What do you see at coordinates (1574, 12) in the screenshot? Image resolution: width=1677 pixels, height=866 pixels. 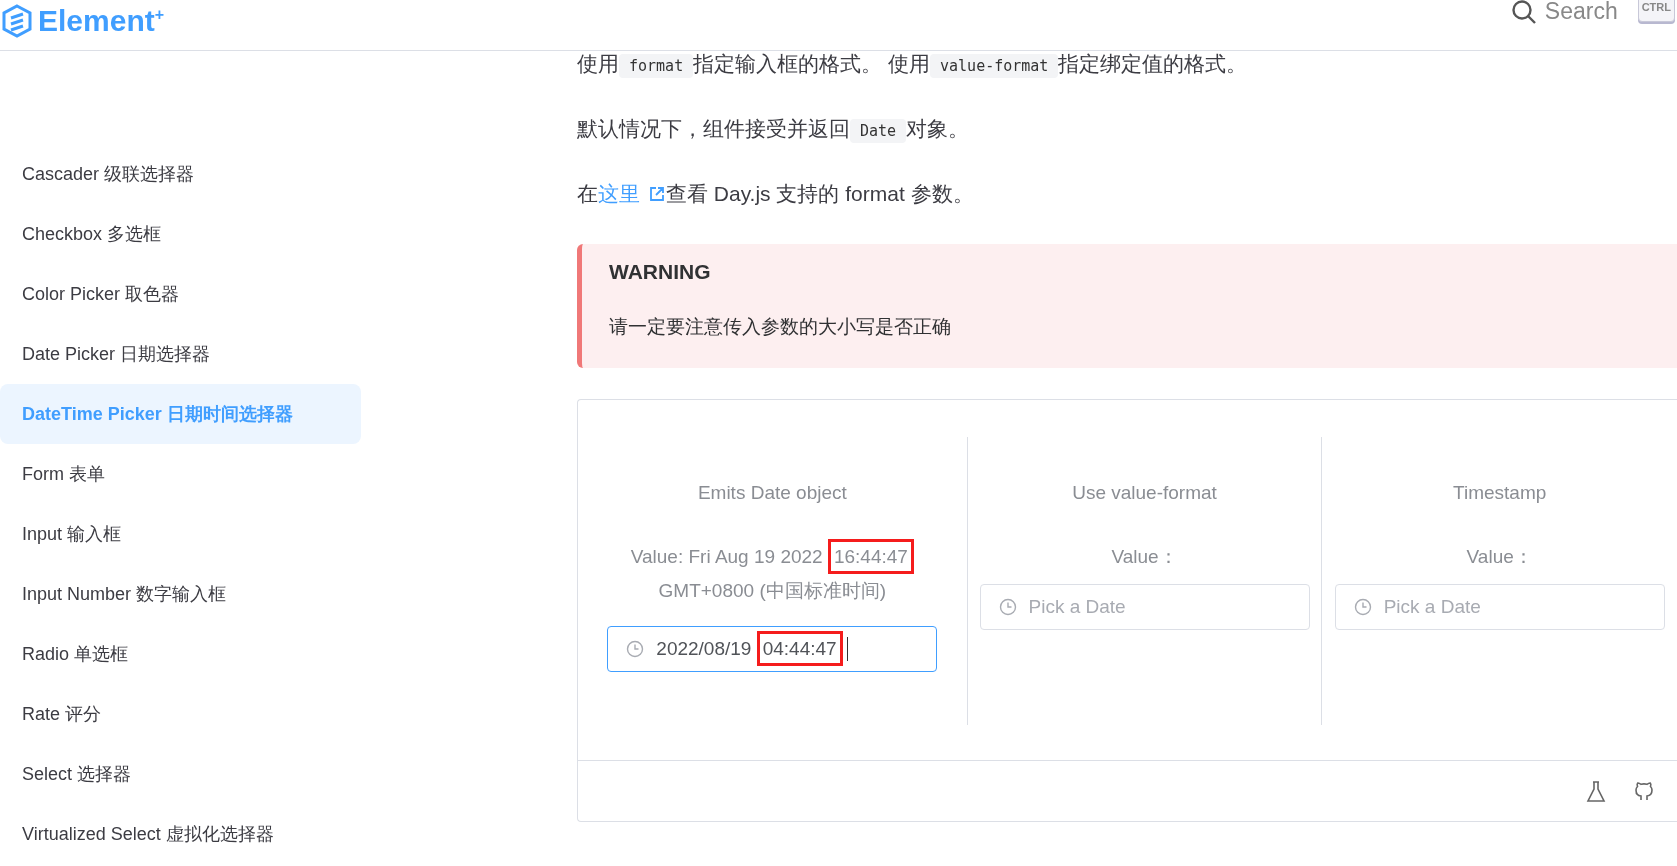 I see `search-button: Search` at bounding box center [1574, 12].